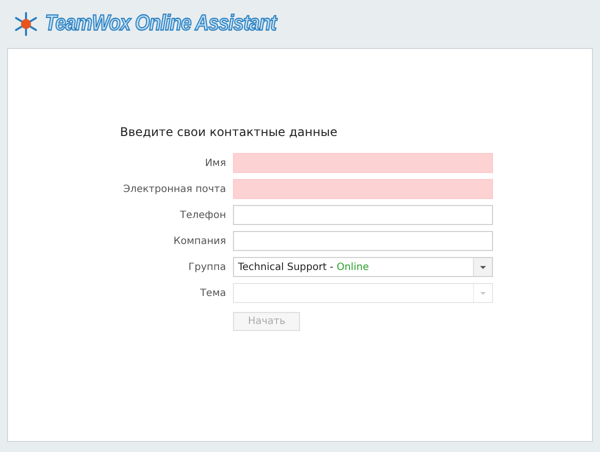  What do you see at coordinates (206, 267) in the screenshot?
I see `field-label: Группа` at bounding box center [206, 267].